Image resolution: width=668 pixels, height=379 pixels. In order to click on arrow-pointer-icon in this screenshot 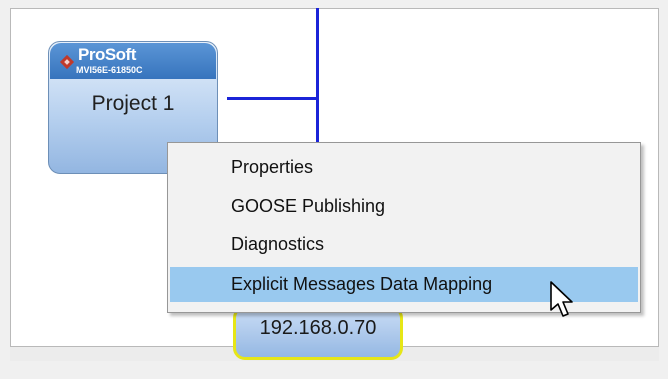, I will do `click(561, 299)`.